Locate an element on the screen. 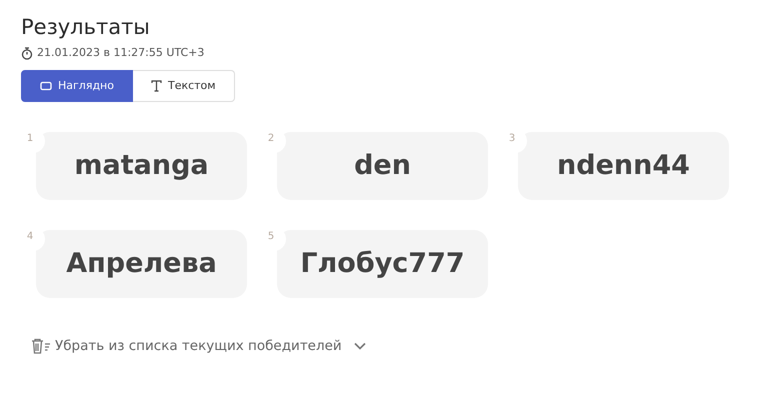 Image resolution: width=774 pixels, height=402 pixels. winner-name: Апрелева is located at coordinates (141, 263).